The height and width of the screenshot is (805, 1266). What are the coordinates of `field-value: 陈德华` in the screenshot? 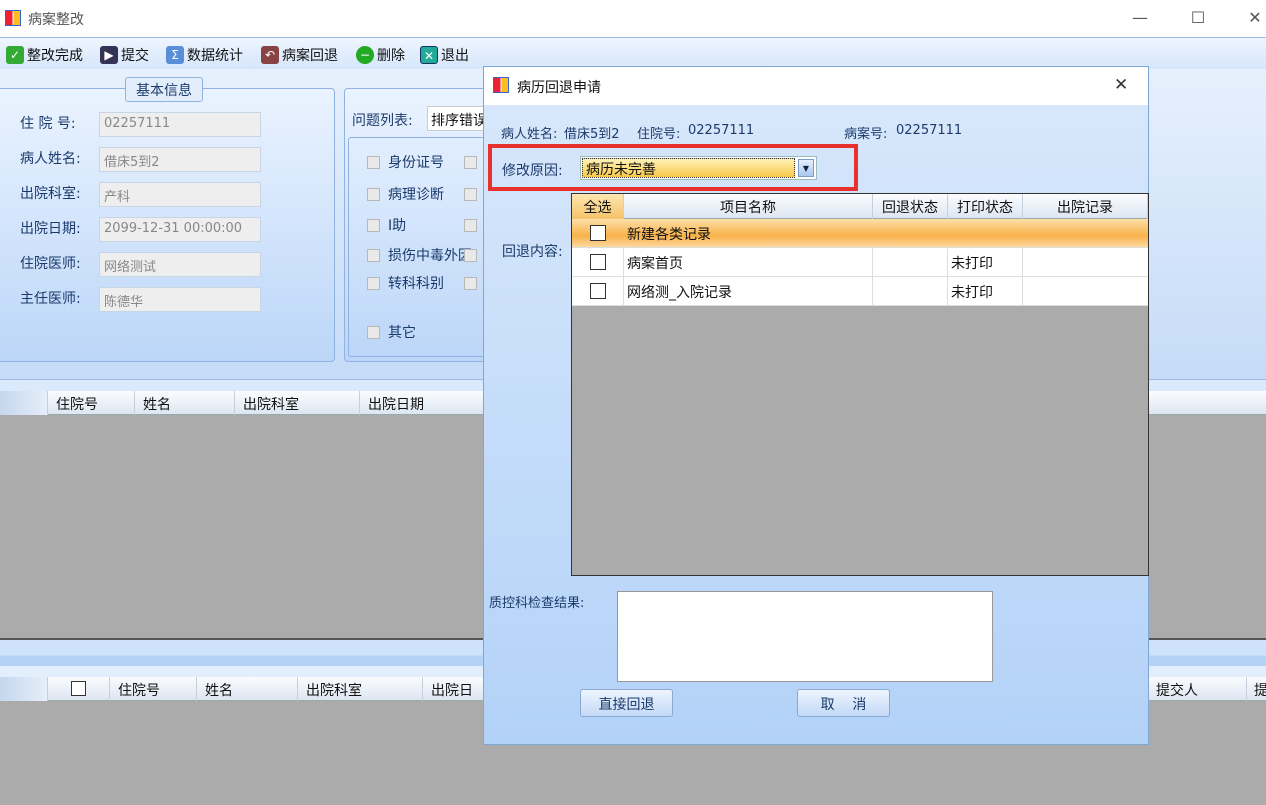 It's located at (180, 299).